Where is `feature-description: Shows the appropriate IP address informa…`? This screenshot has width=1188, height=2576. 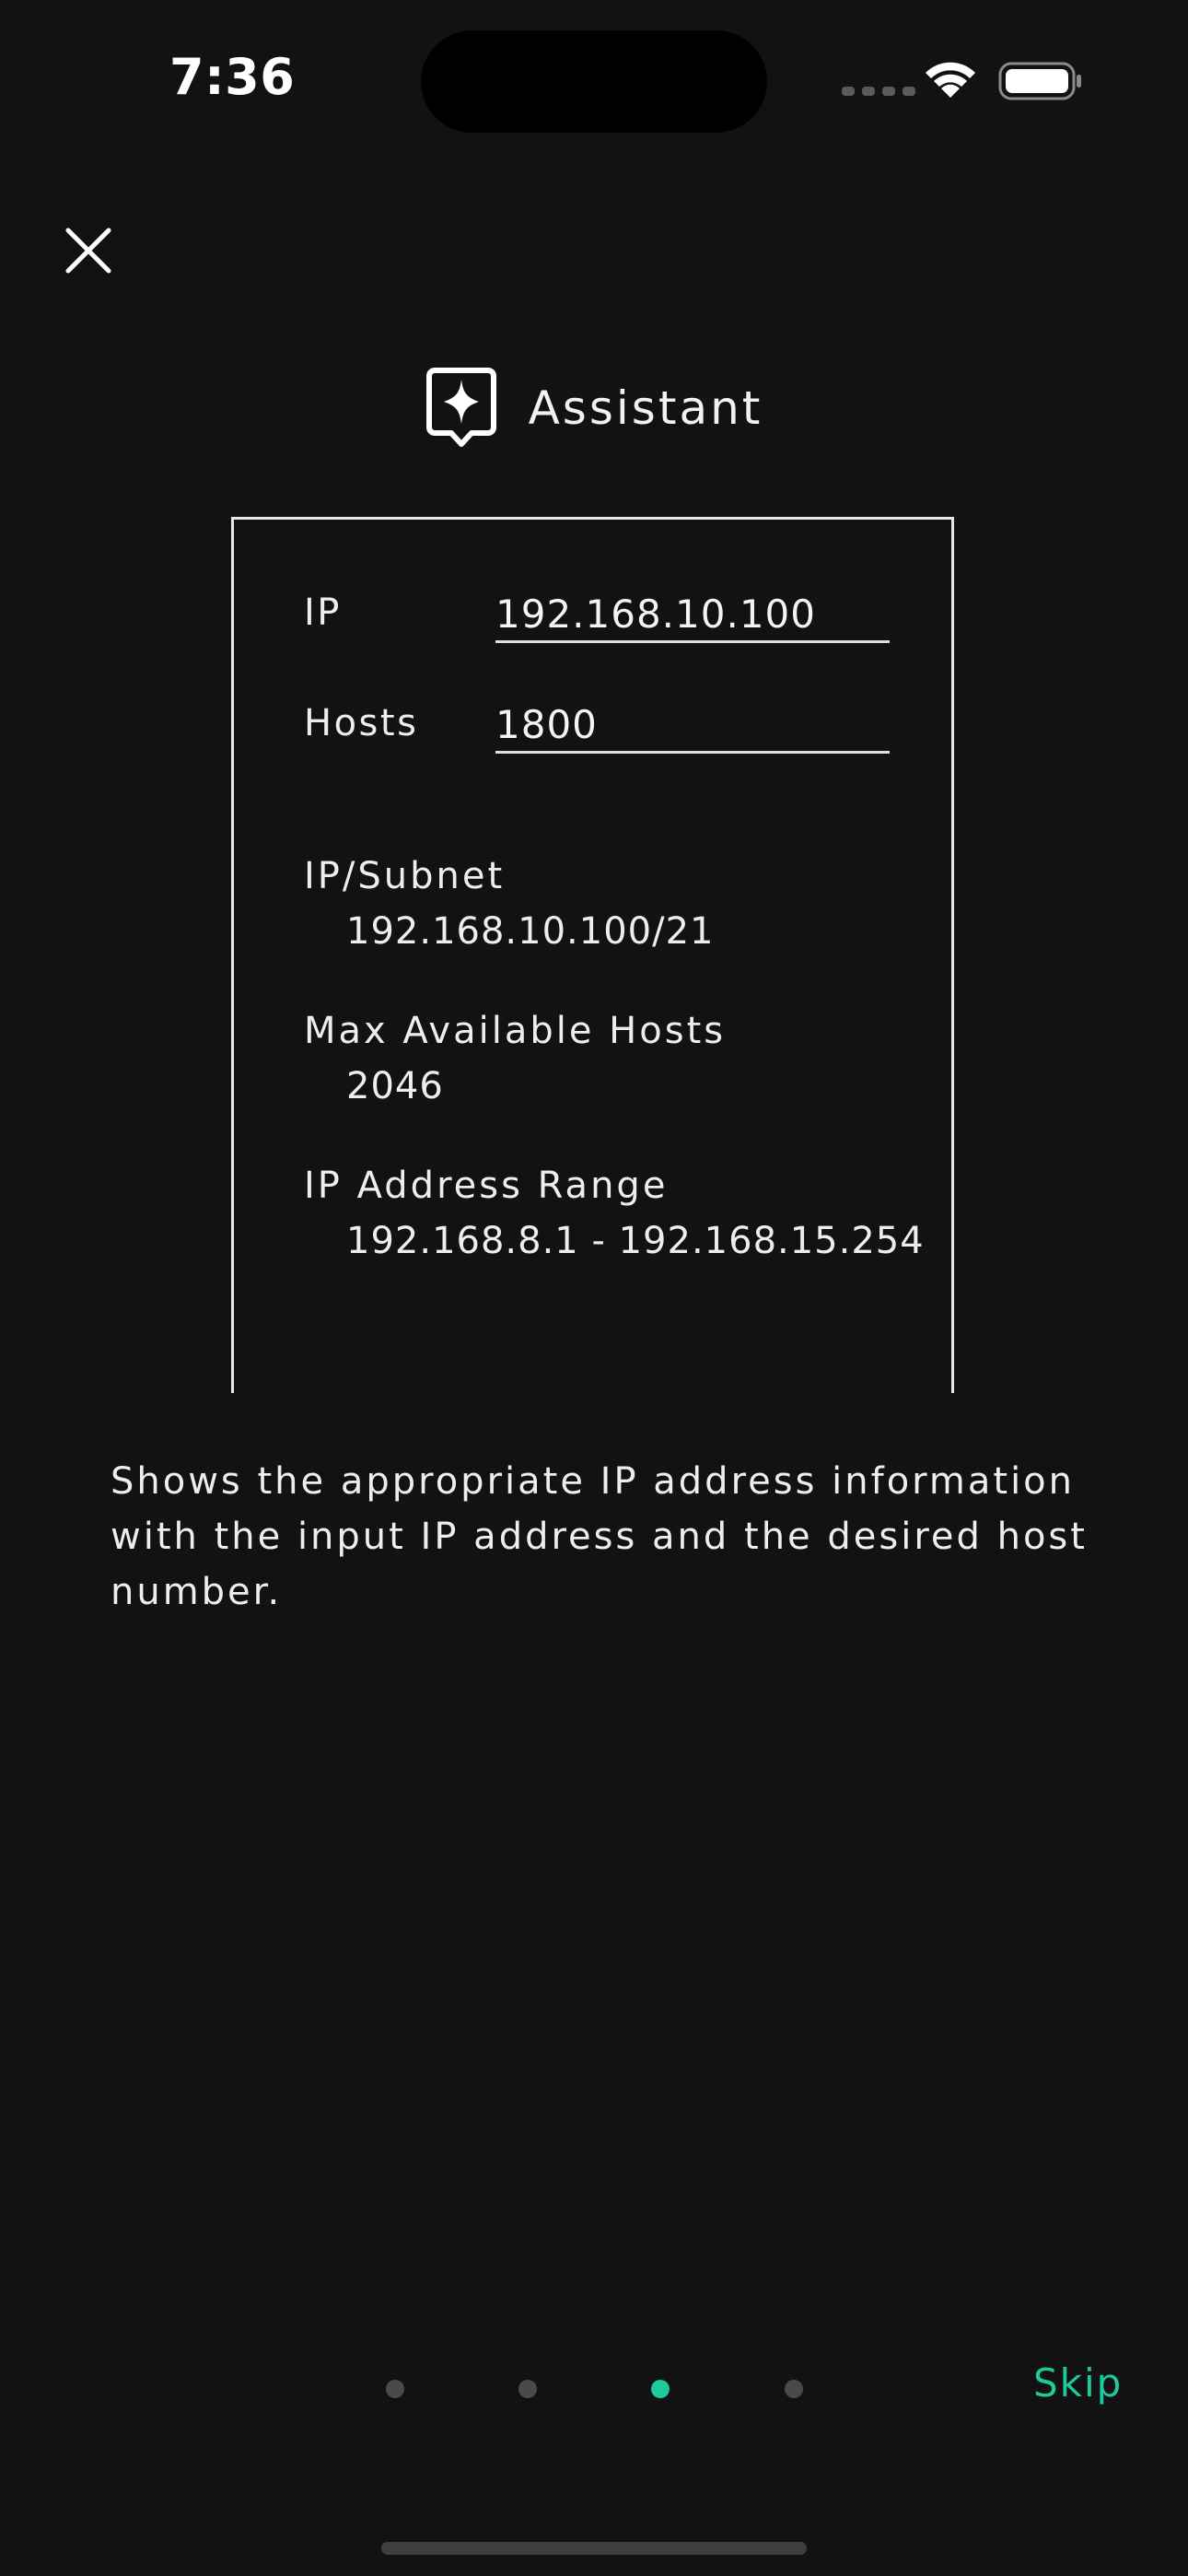
feature-description: Shows the appropriate IP address informa… is located at coordinates (599, 1536).